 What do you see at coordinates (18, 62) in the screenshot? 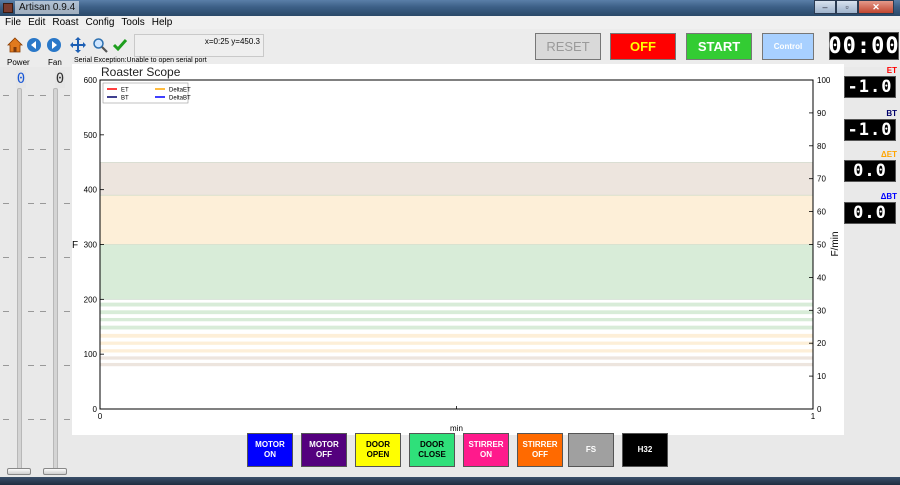
I see `power-label: Power` at bounding box center [18, 62].